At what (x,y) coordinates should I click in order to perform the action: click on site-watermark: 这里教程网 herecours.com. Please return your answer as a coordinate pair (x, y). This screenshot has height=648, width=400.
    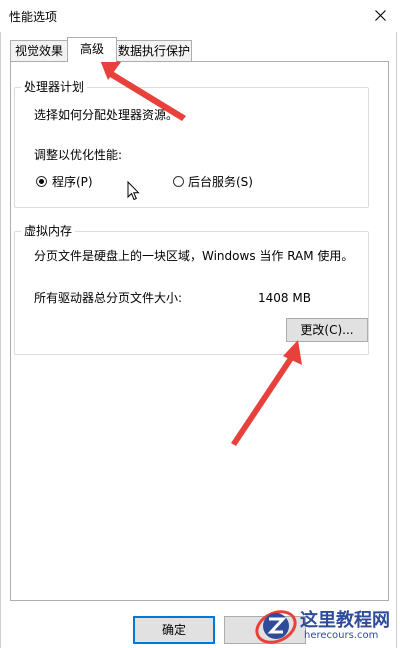
    Looking at the image, I should click on (325, 626).